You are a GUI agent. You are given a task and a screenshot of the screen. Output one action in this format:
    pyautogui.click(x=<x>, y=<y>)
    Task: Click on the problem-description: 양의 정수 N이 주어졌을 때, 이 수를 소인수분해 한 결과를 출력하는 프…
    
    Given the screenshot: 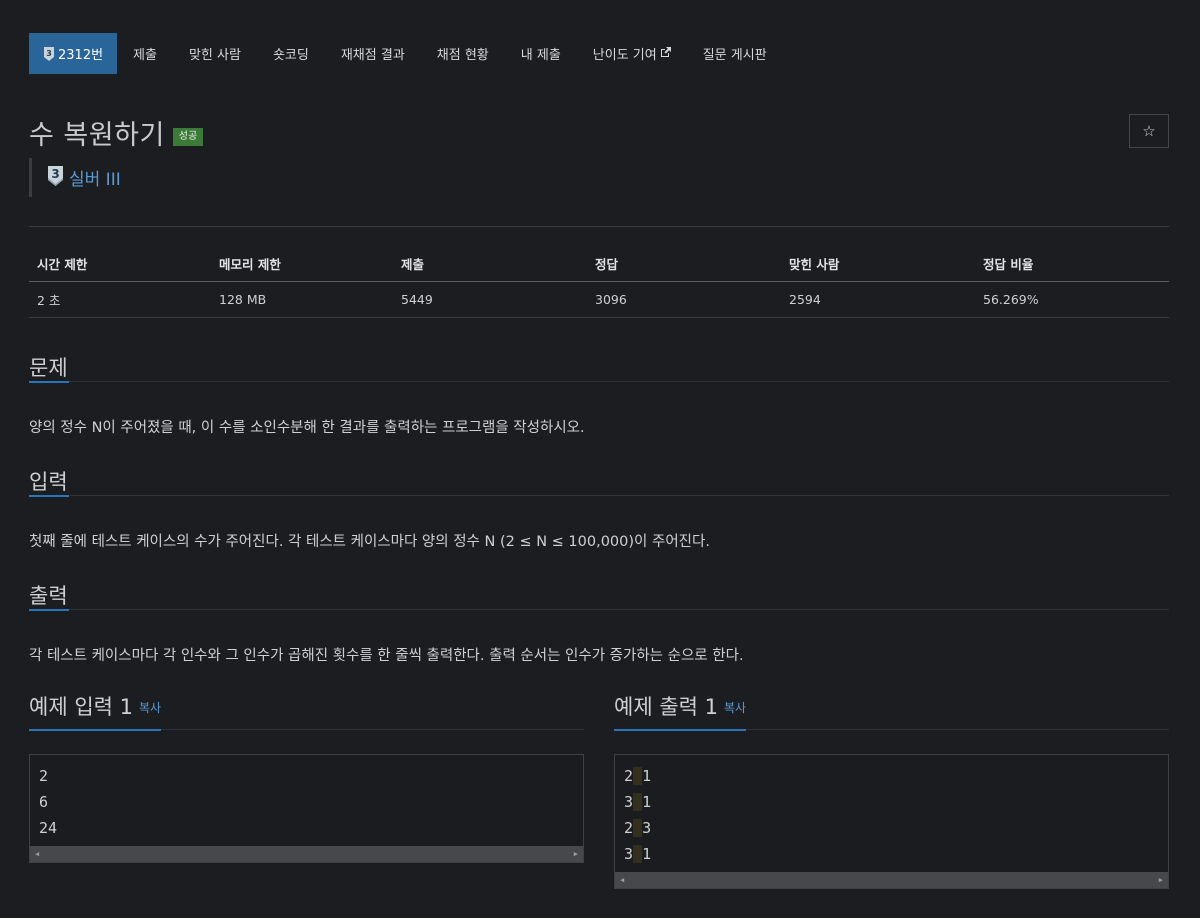 What is the action you would take?
    pyautogui.click(x=307, y=428)
    